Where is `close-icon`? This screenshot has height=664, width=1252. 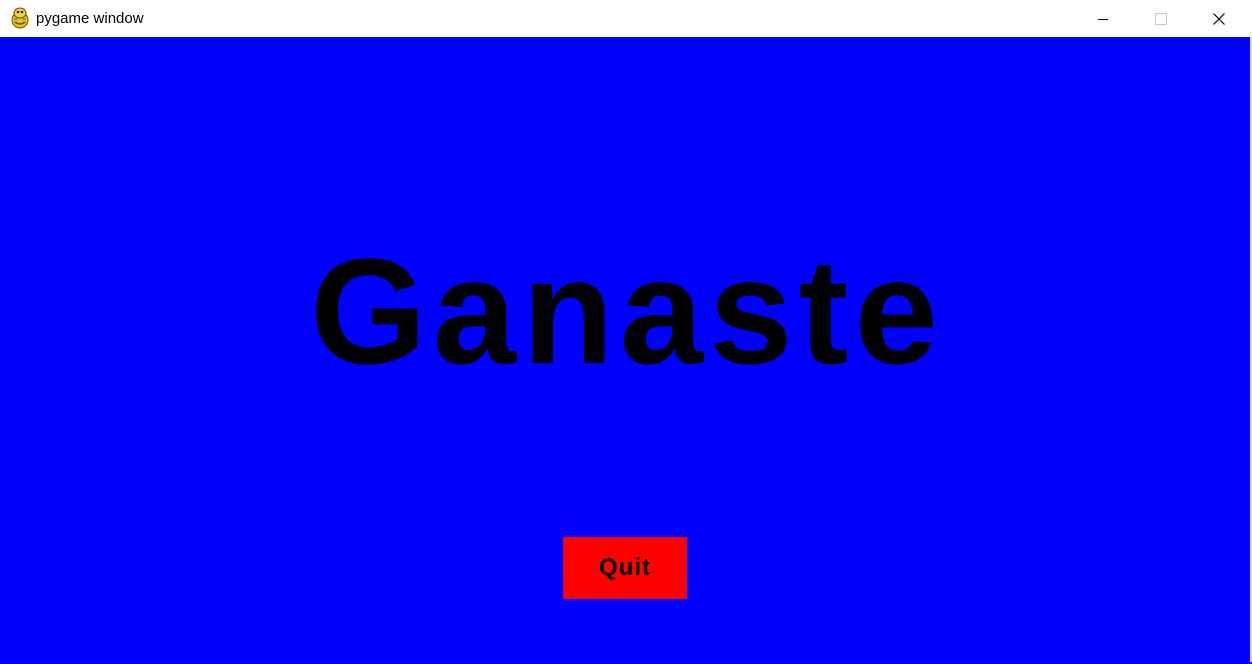 close-icon is located at coordinates (1219, 18).